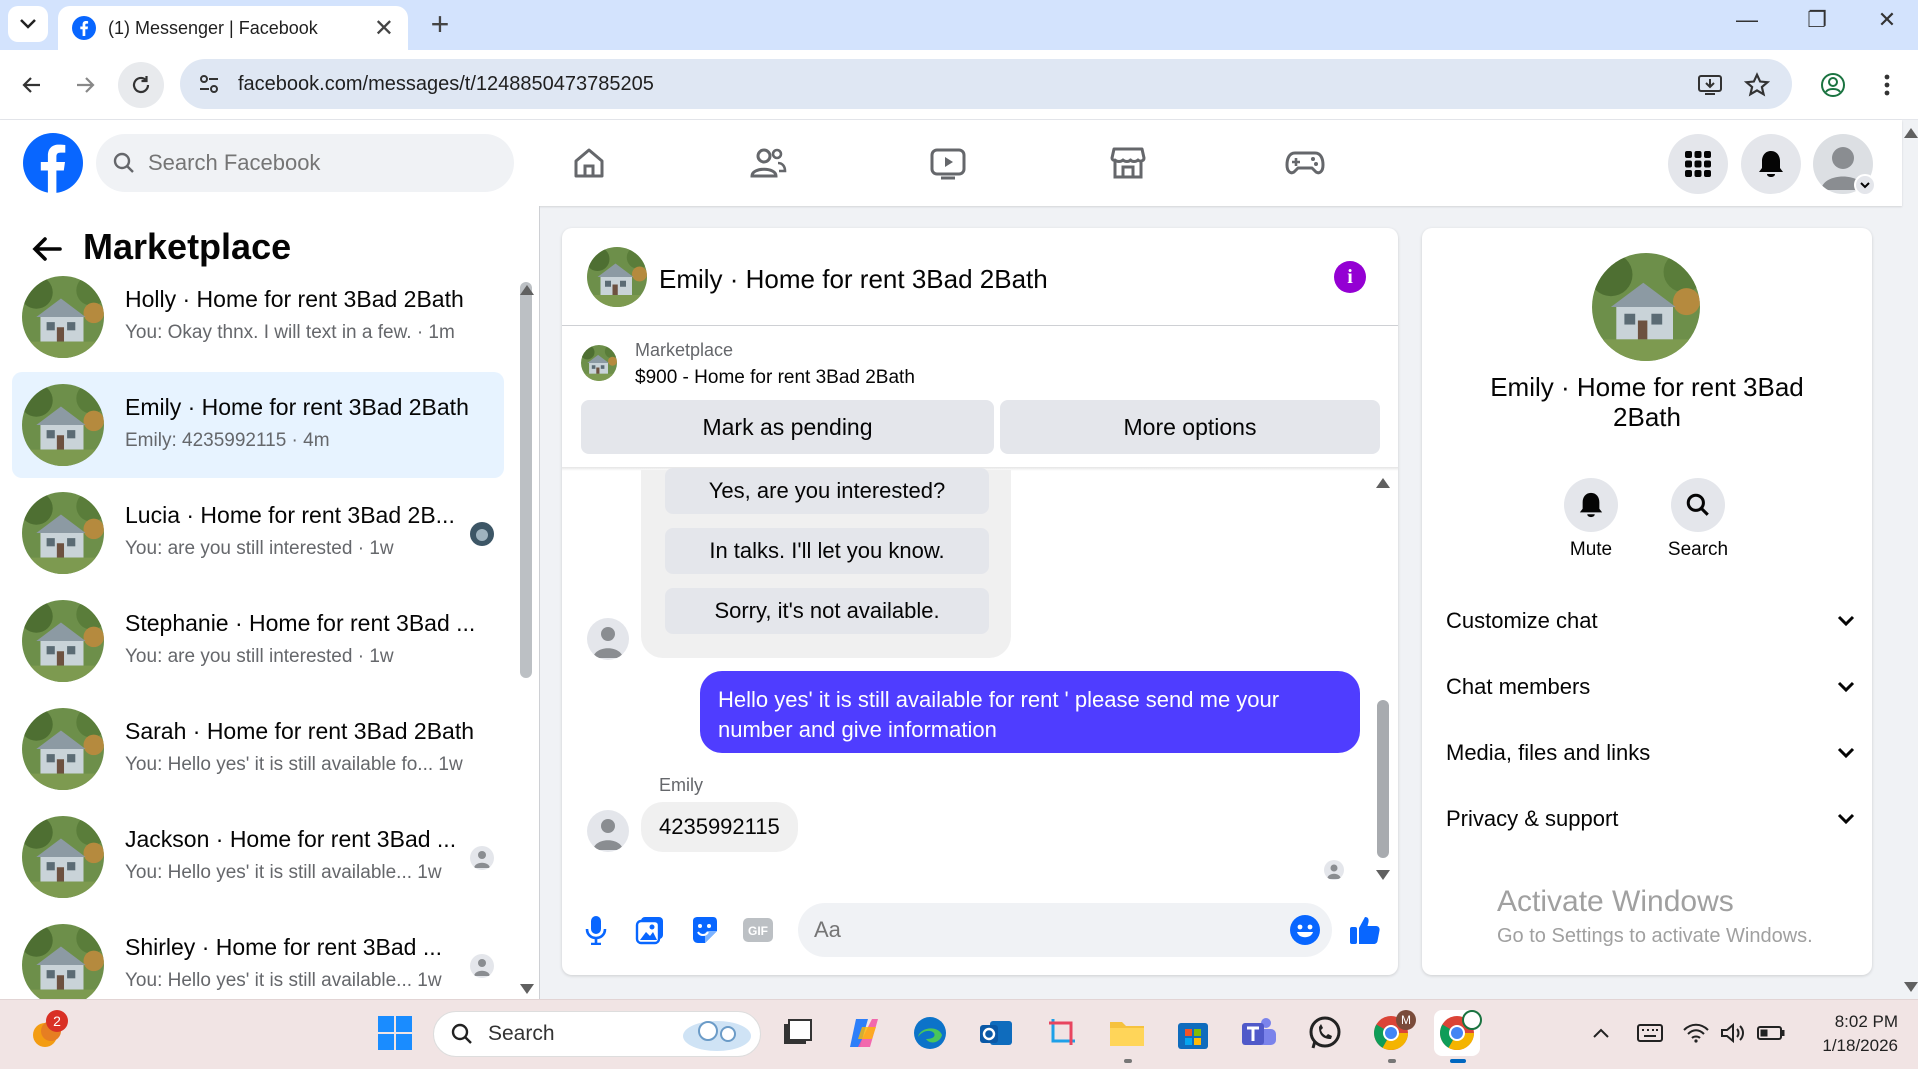  I want to click on message-input, so click(1034, 930).